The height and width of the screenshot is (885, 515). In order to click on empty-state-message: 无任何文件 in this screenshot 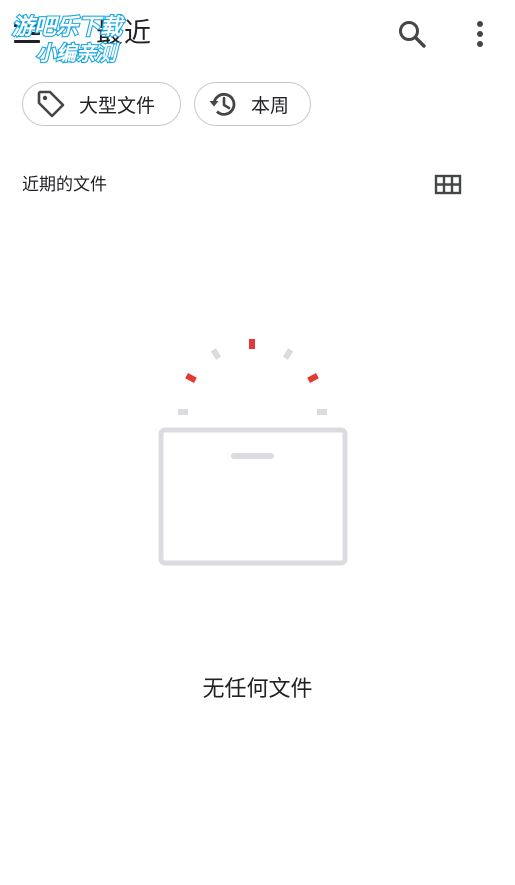, I will do `click(257, 689)`.